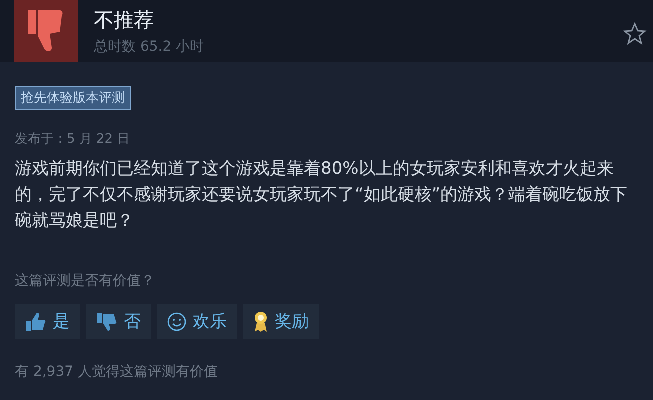  Describe the element at coordinates (150, 47) in the screenshot. I see `playtime: 总时数 65.2 小时` at that location.